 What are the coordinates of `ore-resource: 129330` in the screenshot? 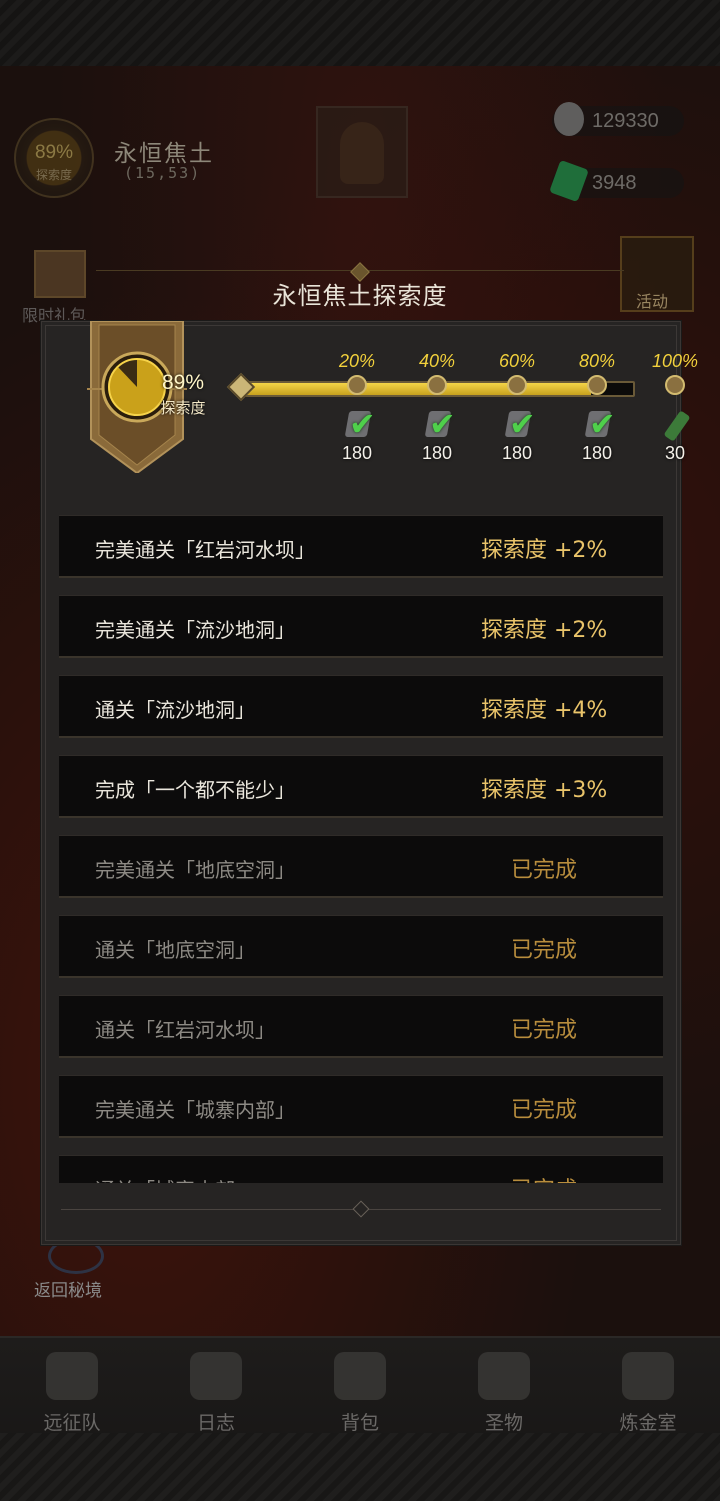 It's located at (618, 119).